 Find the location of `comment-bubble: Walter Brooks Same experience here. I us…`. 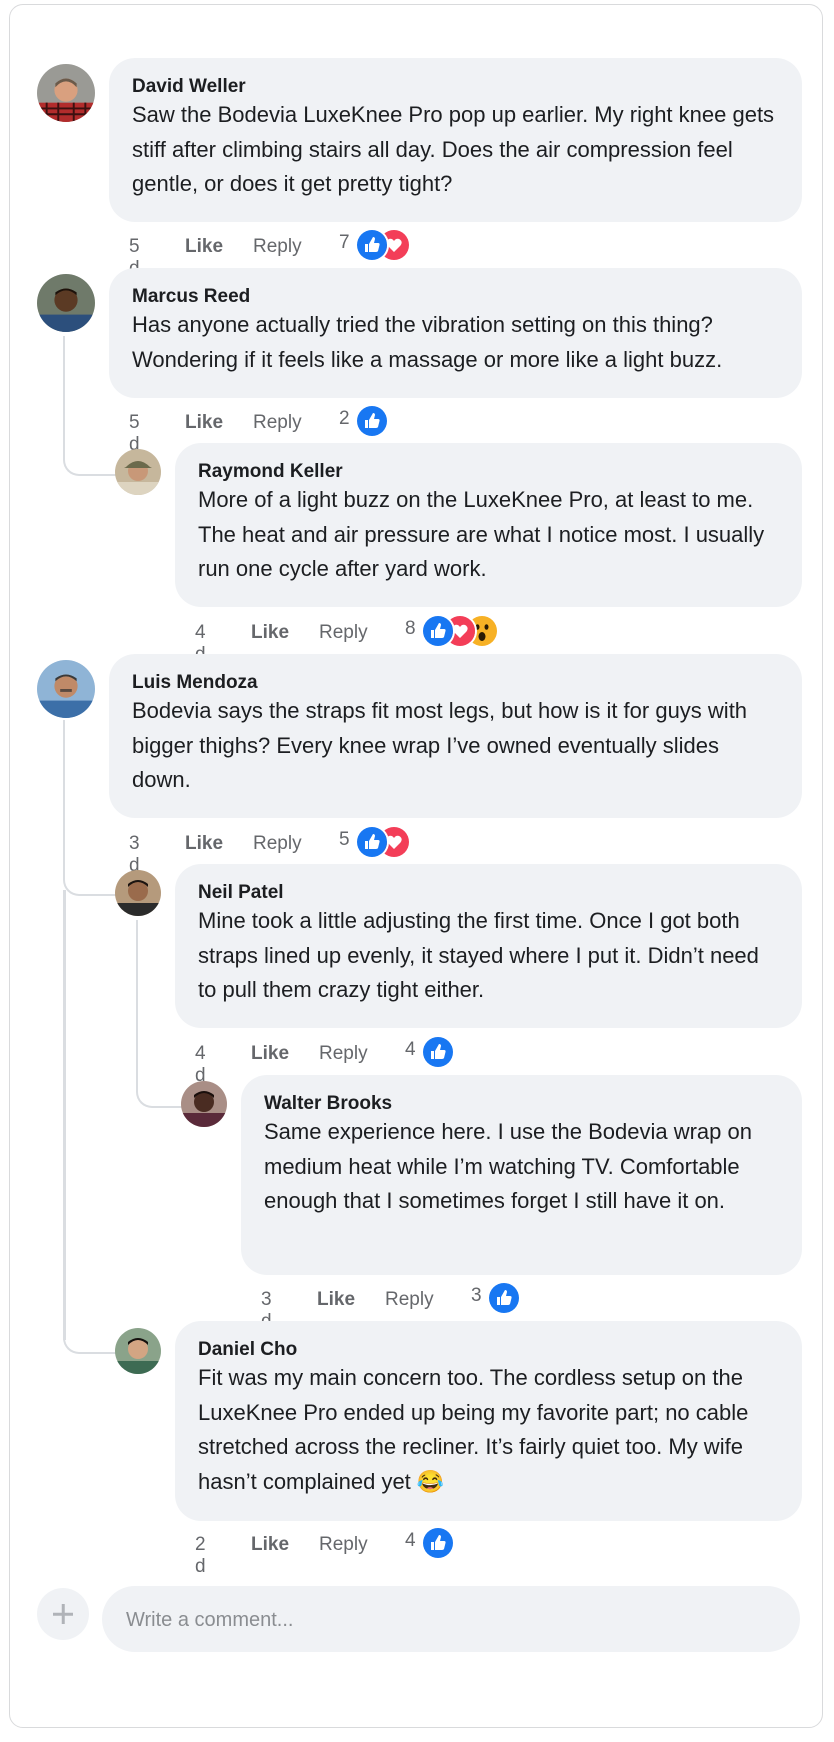

comment-bubble: Walter Brooks Same experience here. I us… is located at coordinates (521, 1175).